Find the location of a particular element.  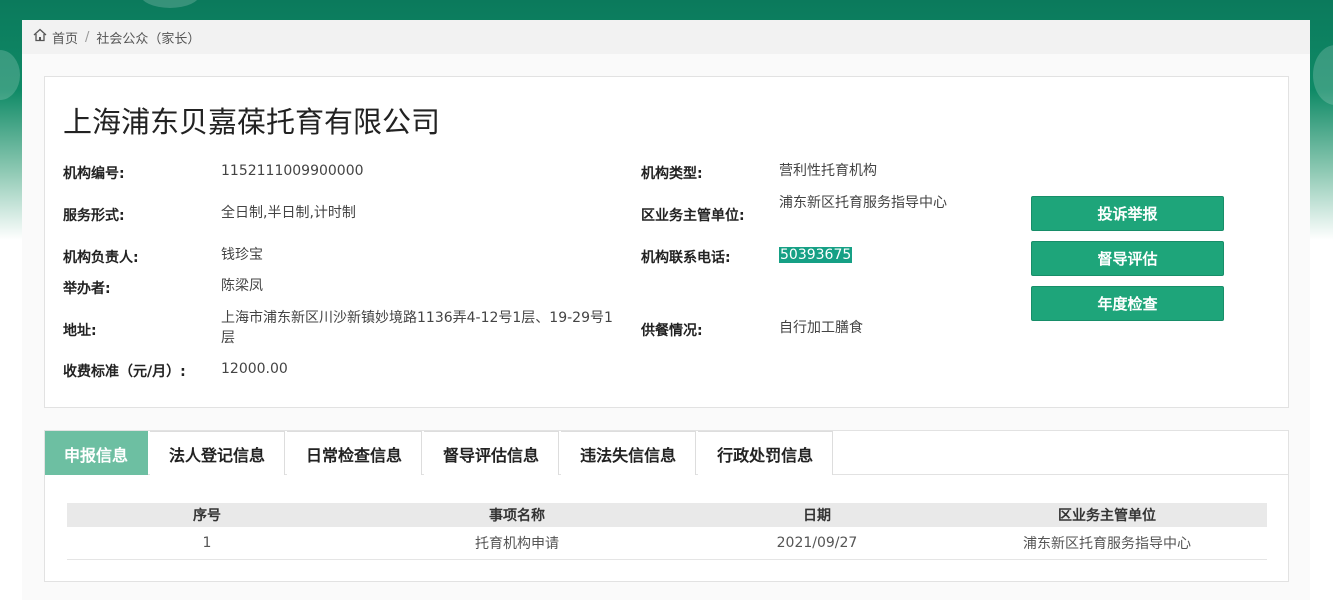

org-code-value: 1152111009900000 is located at coordinates (292, 171).